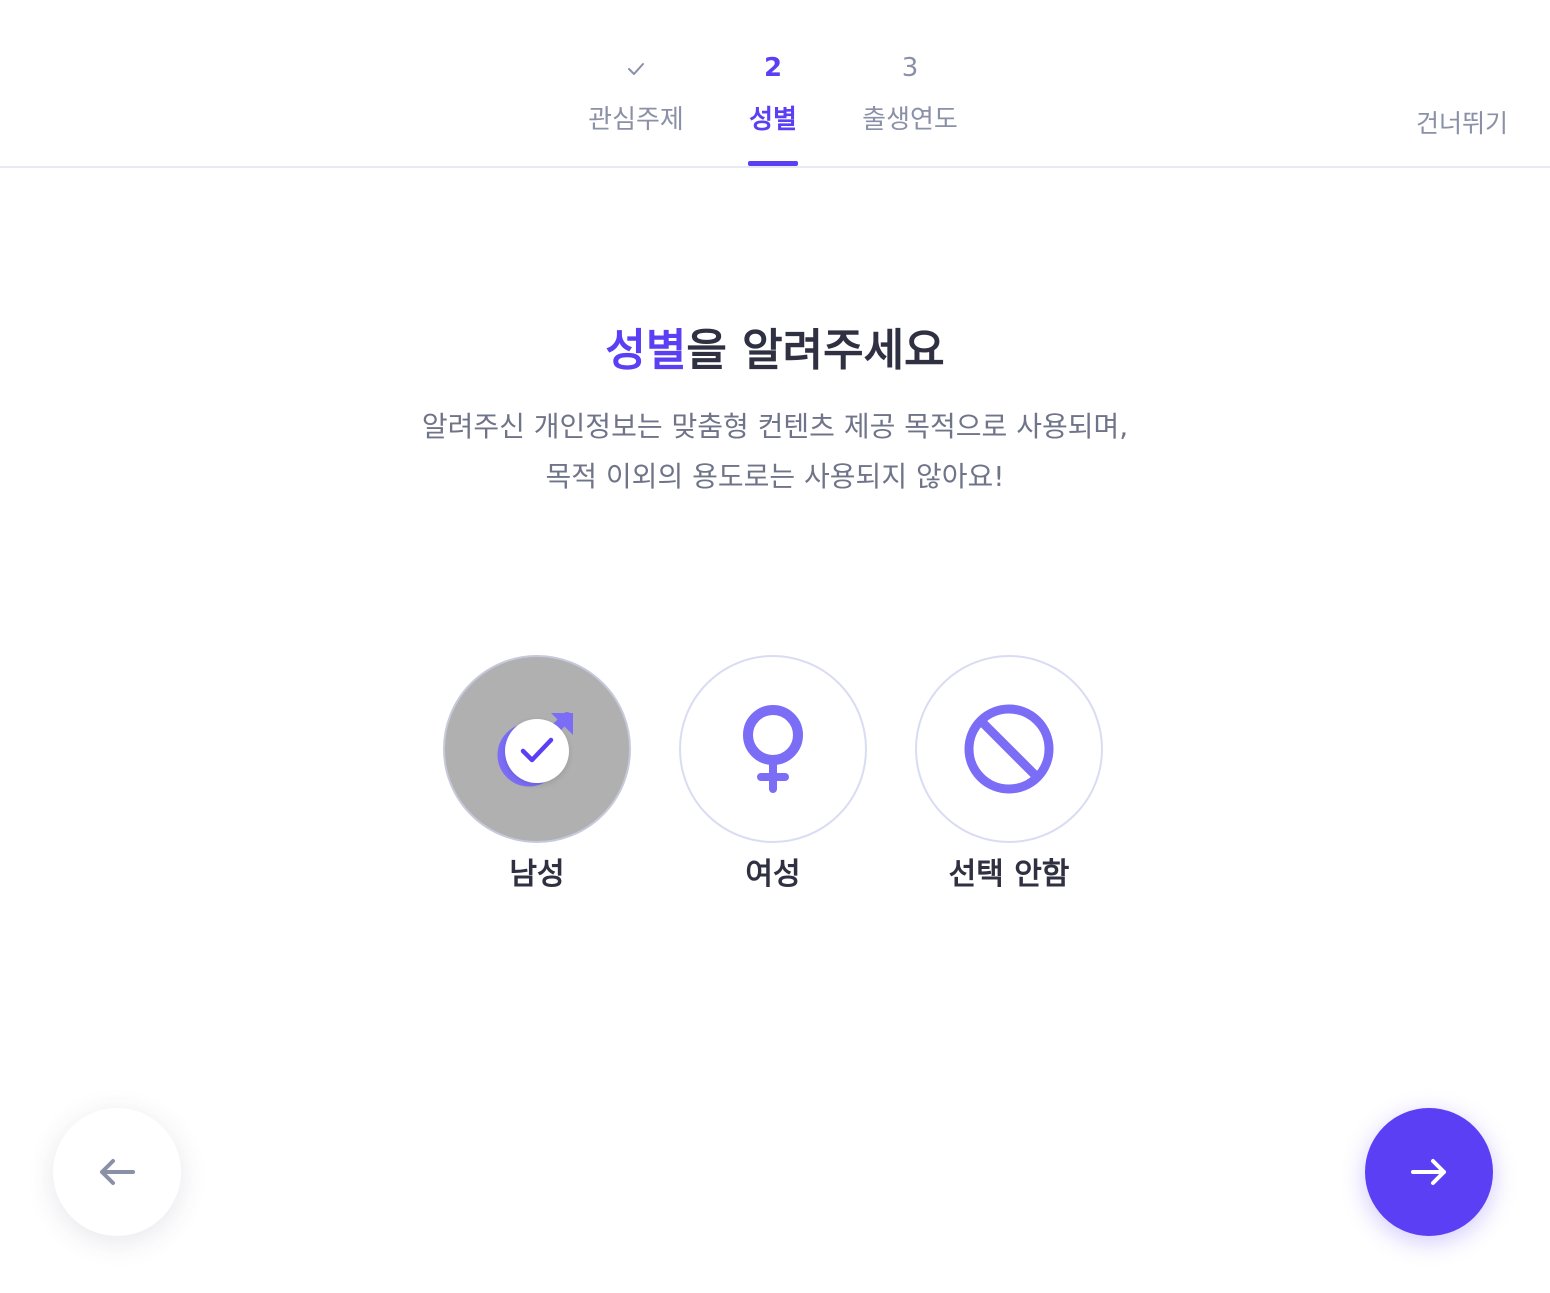 The height and width of the screenshot is (1293, 1550). I want to click on step-birth-year: 3 출생연도, so click(910, 83).